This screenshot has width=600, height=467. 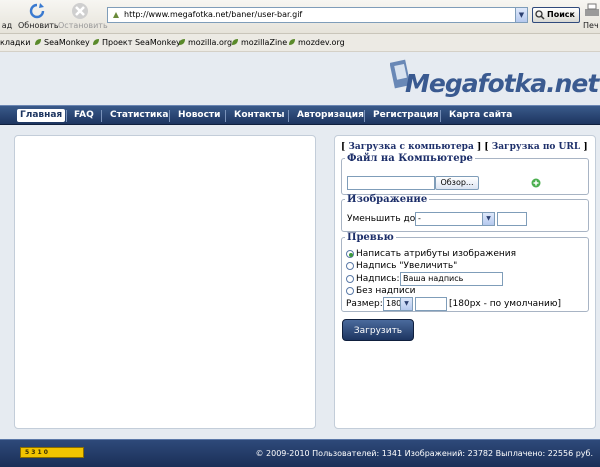 What do you see at coordinates (330, 115) in the screenshot?
I see `nav-item-login: Авторизация` at bounding box center [330, 115].